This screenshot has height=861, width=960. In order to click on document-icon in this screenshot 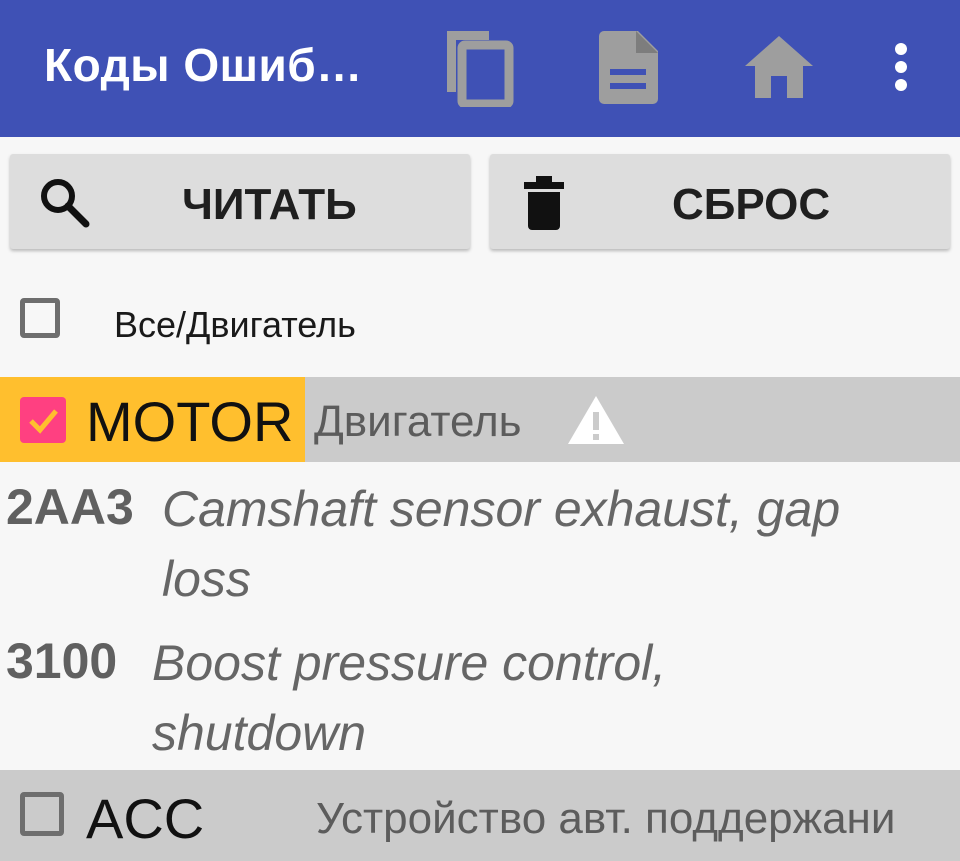, I will do `click(628, 67)`.